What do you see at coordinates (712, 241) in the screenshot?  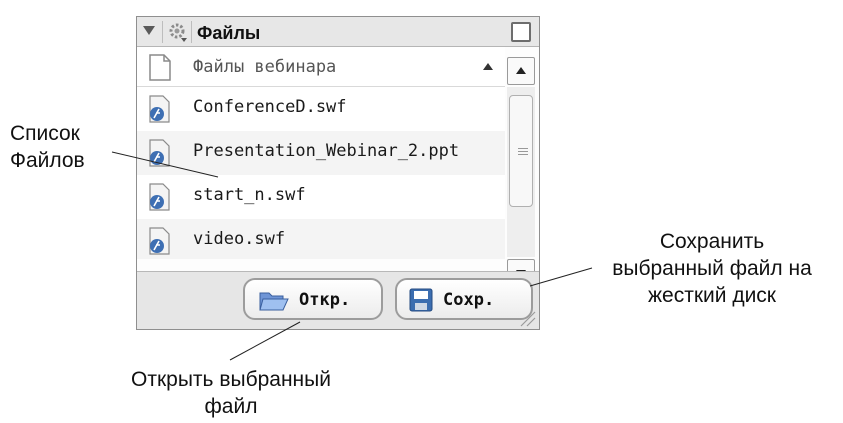 I see `annotation-line: Сохранить` at bounding box center [712, 241].